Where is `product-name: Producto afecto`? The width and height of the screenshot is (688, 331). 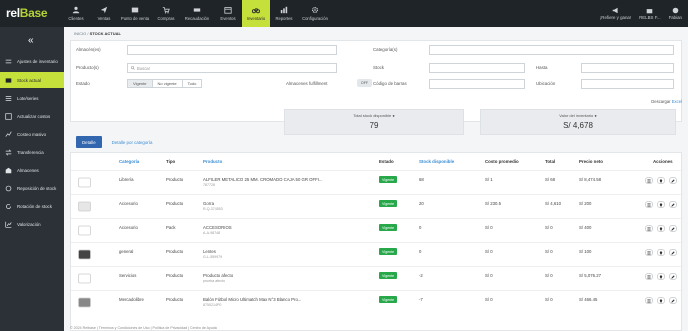 product-name: Producto afecto is located at coordinates (218, 275).